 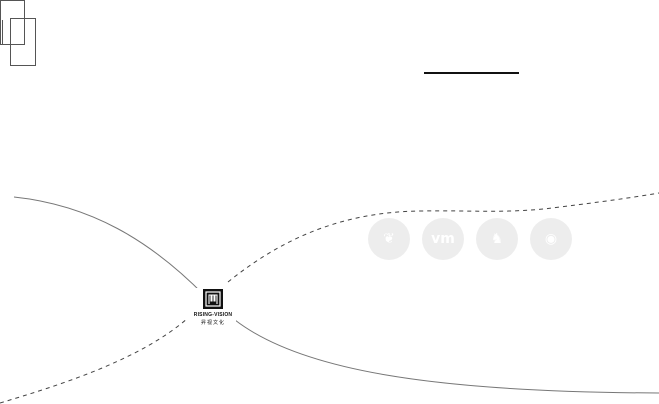 What do you see at coordinates (94, 360) in the screenshot?
I see `dashed-curve-lower-left` at bounding box center [94, 360].